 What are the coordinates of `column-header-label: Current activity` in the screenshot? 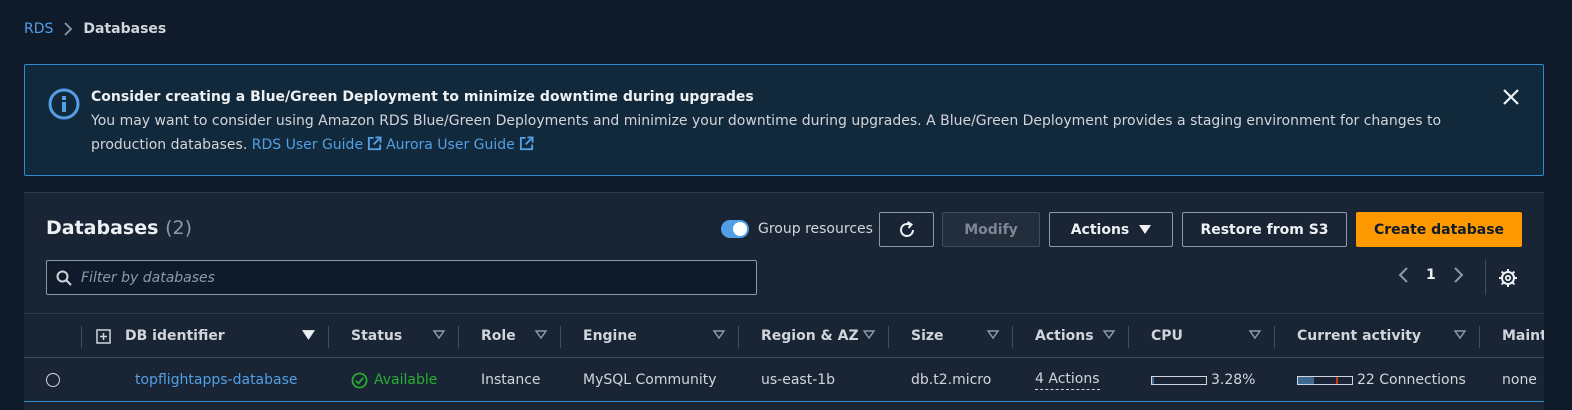 It's located at (1359, 336).